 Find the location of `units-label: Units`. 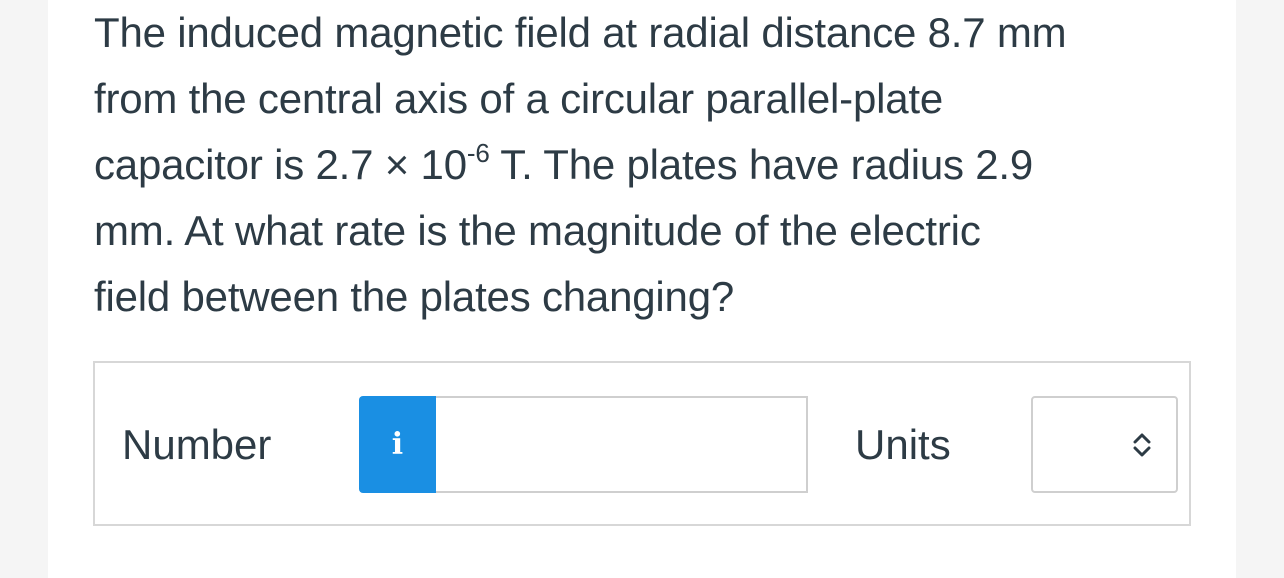

units-label: Units is located at coordinates (903, 444).